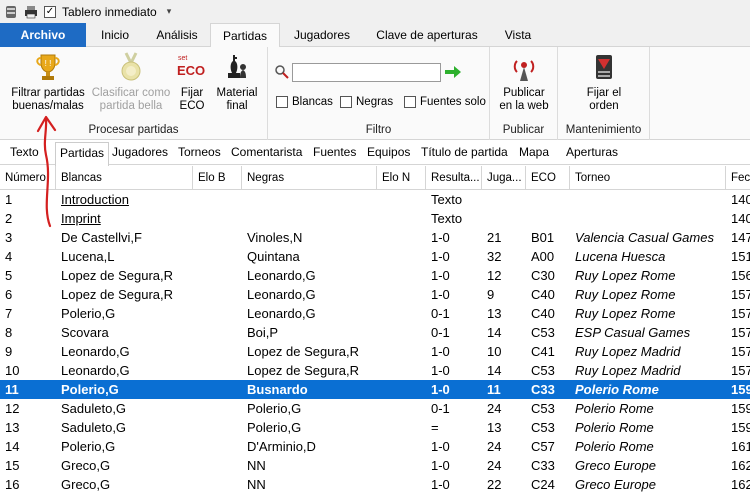  Describe the element at coordinates (304, 102) in the screenshot. I see `blancas-checkbox-row: Blancas` at that location.